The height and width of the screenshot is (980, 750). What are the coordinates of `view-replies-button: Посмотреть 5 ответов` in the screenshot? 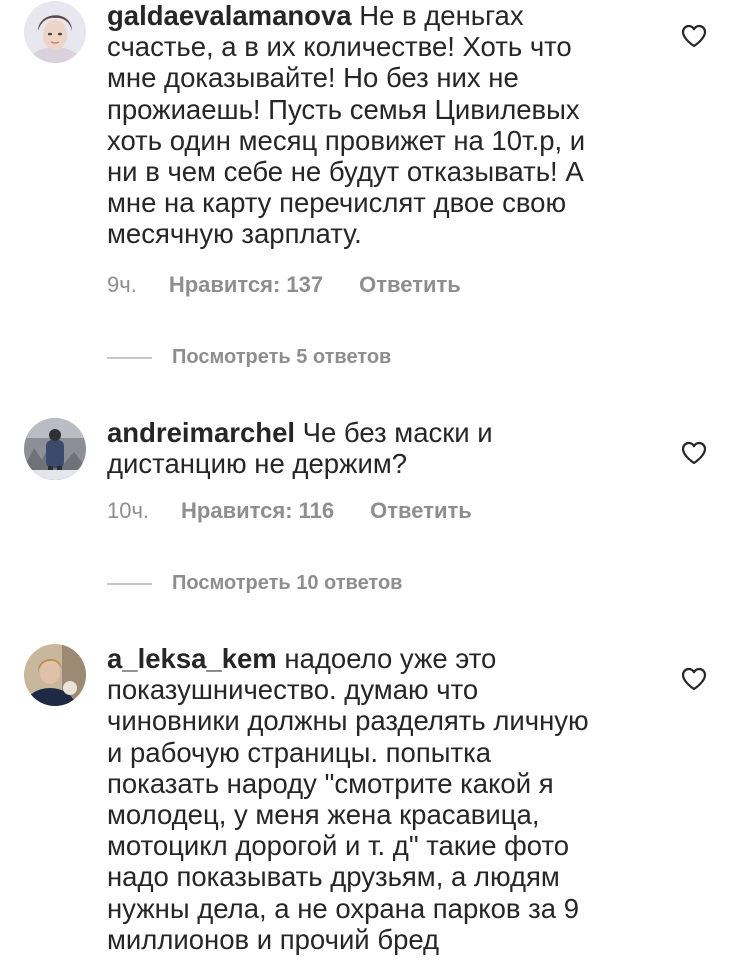 It's located at (249, 357).